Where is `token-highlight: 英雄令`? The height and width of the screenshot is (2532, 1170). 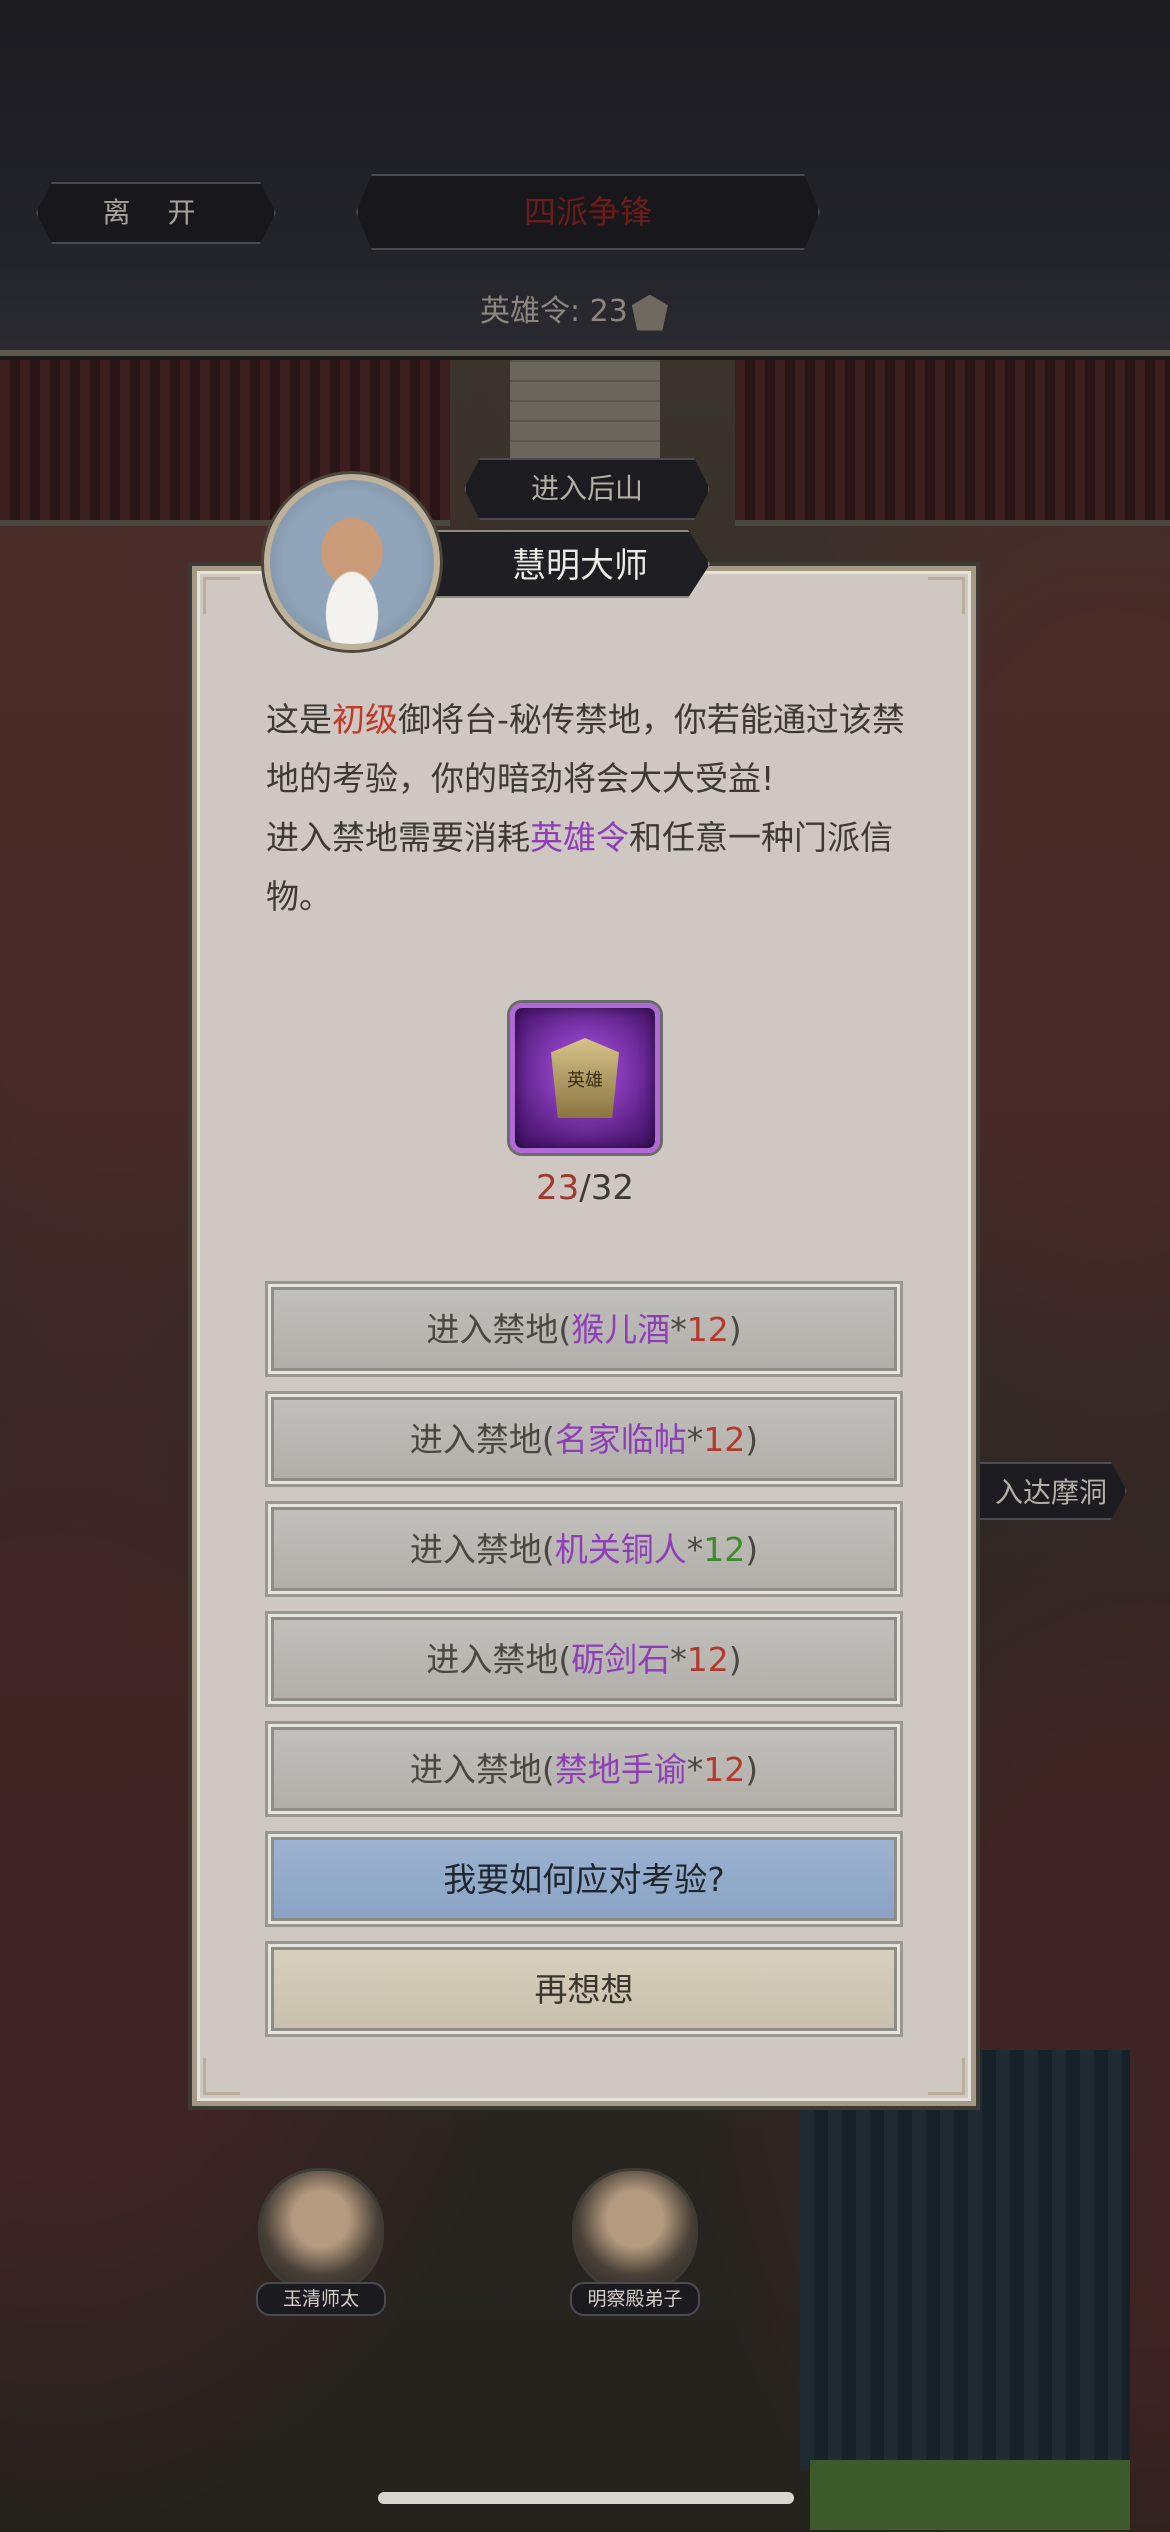 token-highlight: 英雄令 is located at coordinates (579, 837).